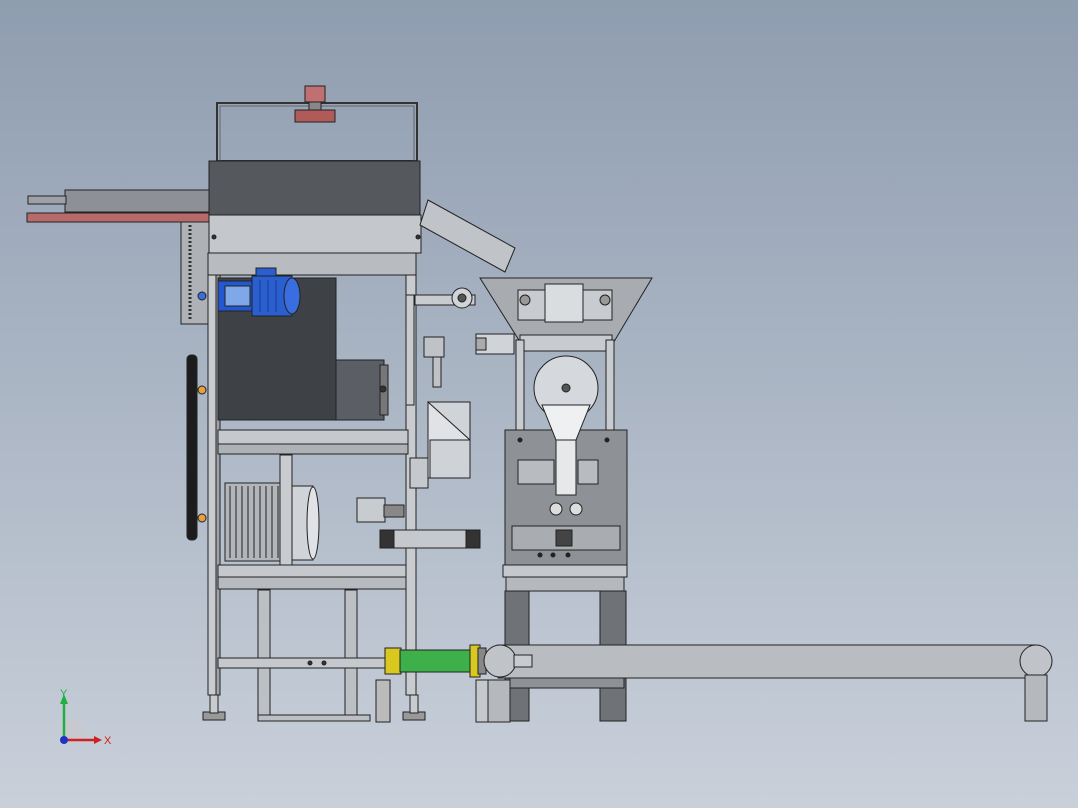  I want to click on small-stepper, so click(371, 510).